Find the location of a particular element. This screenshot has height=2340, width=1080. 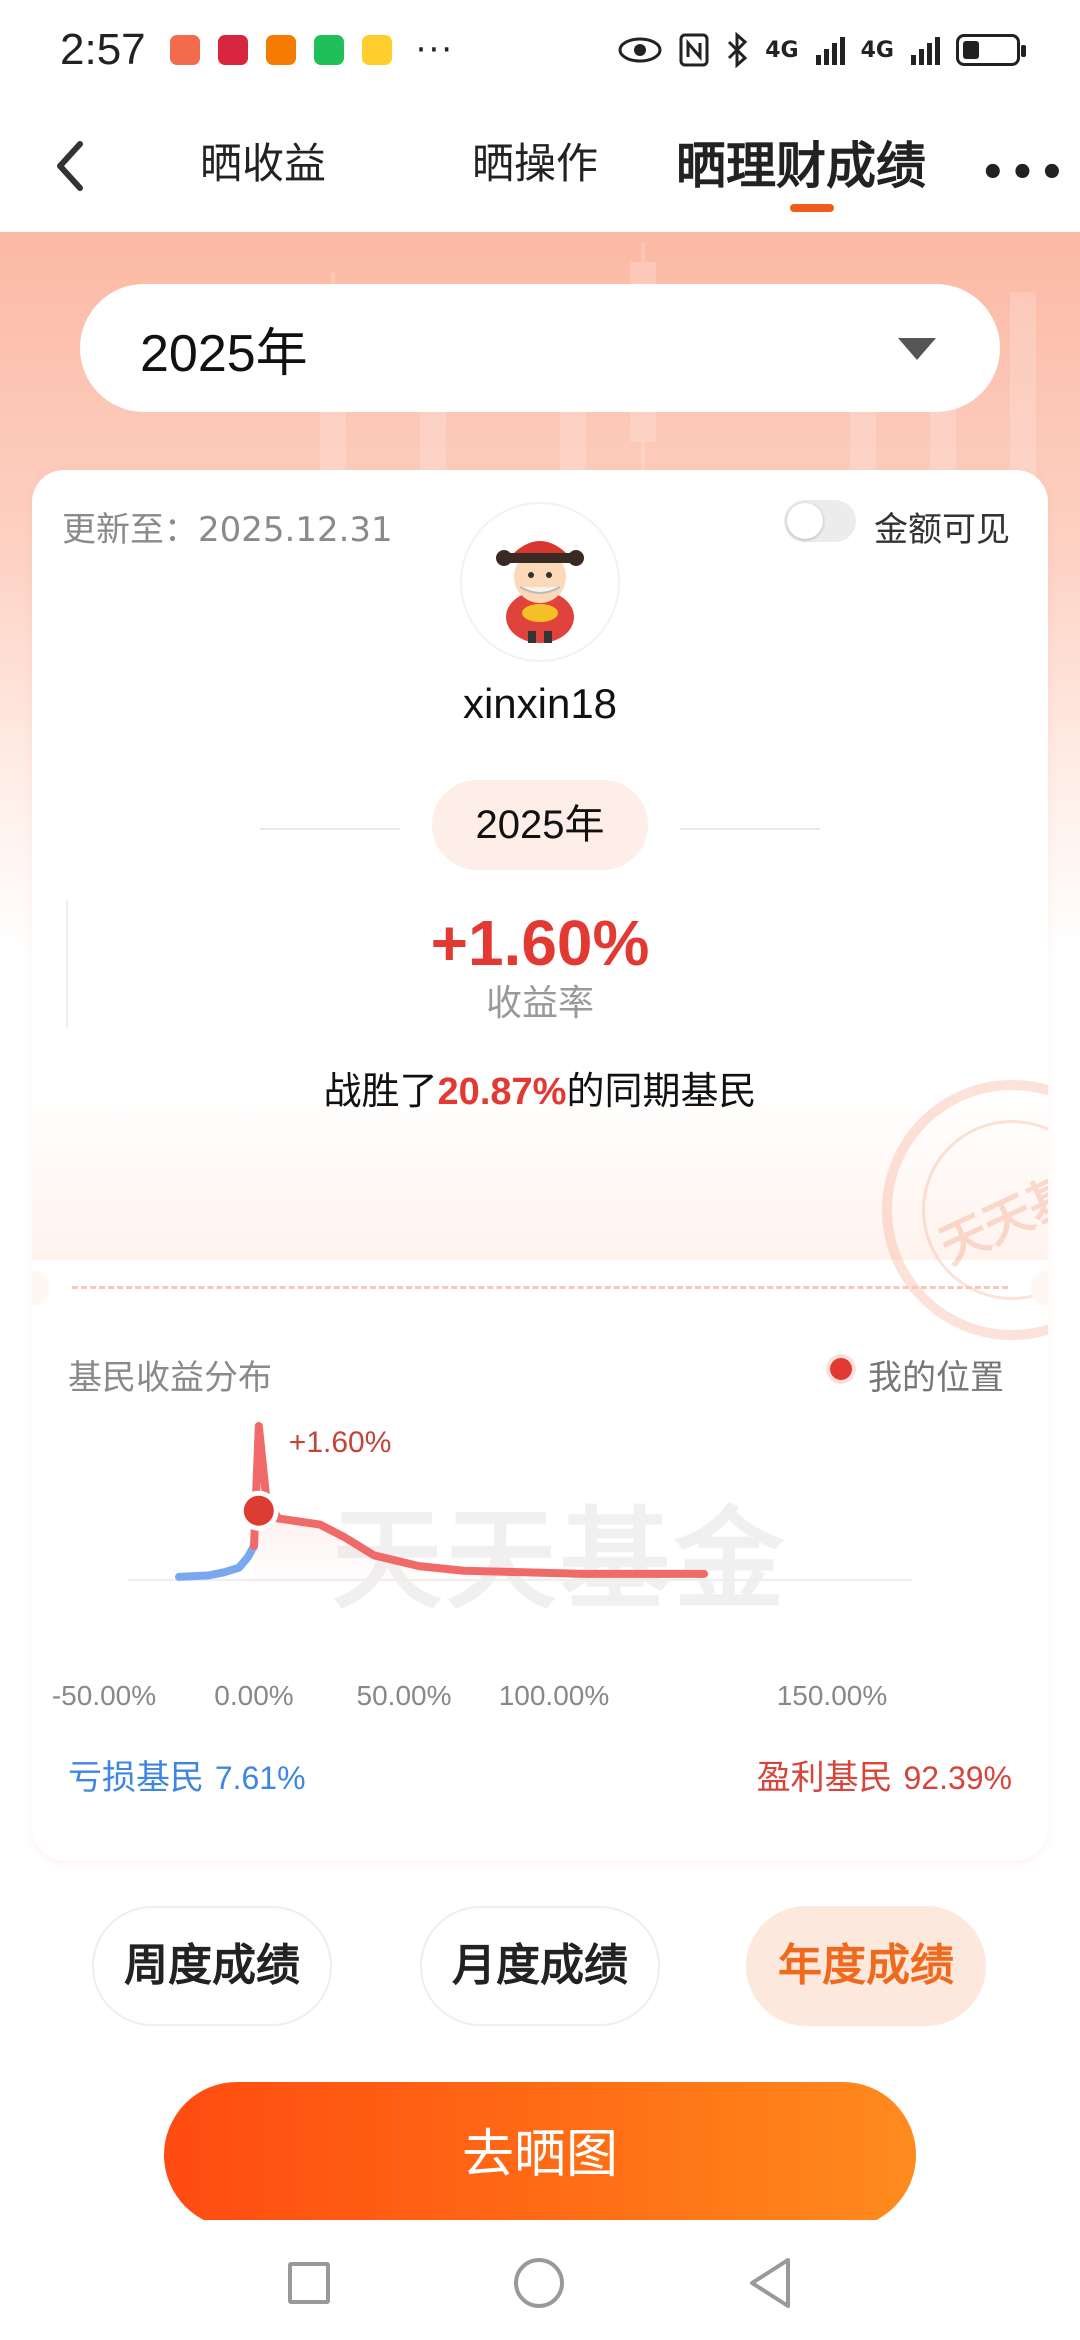

divider-line-left is located at coordinates (330, 829).